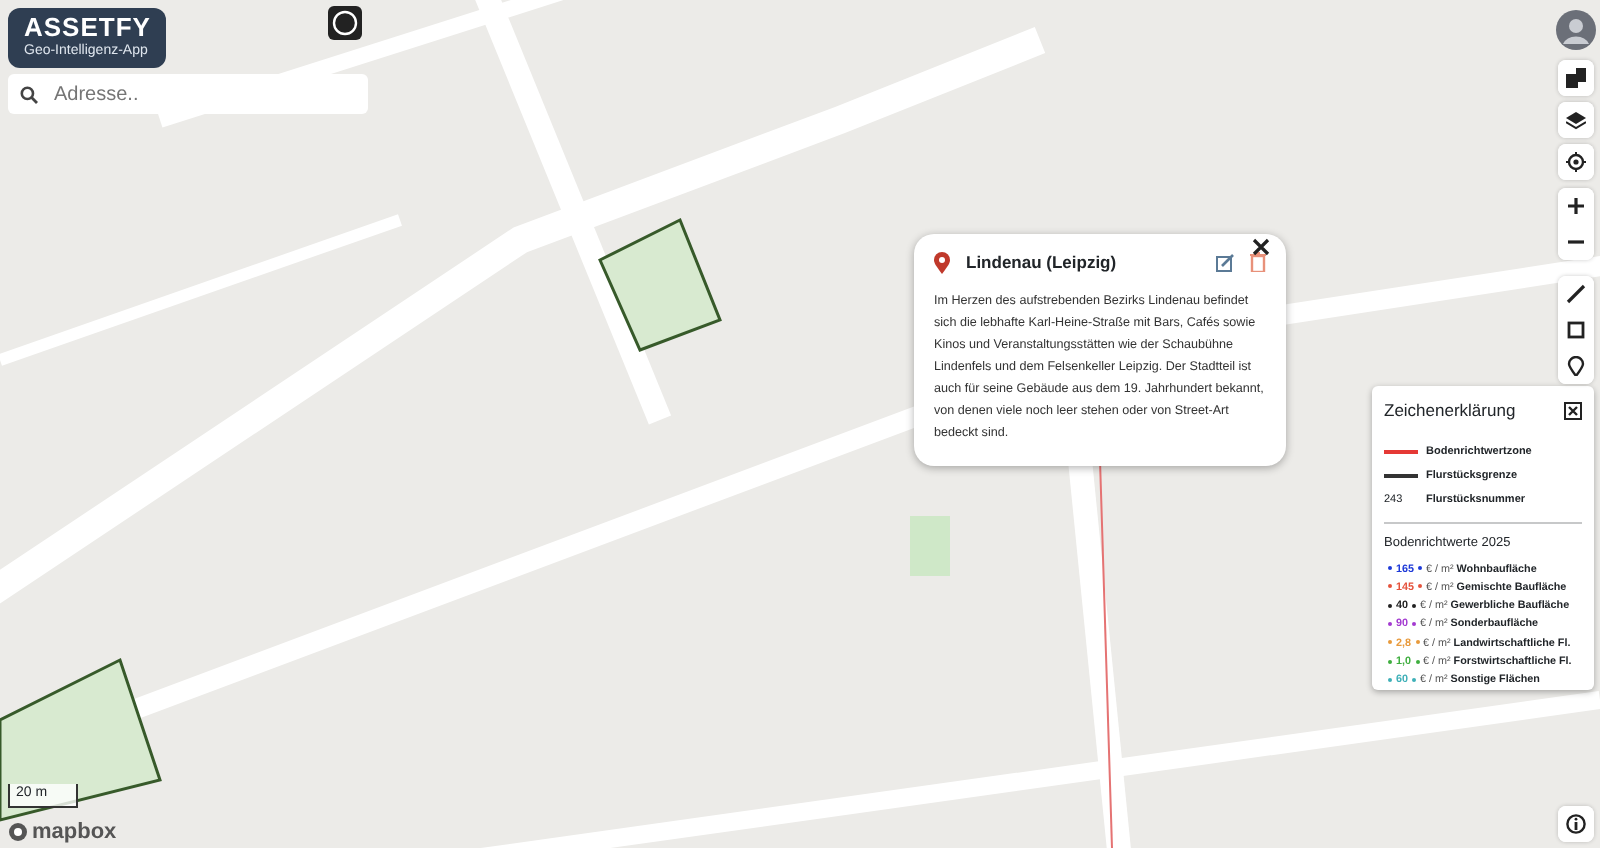  I want to click on map-layers-button, so click(1576, 78).